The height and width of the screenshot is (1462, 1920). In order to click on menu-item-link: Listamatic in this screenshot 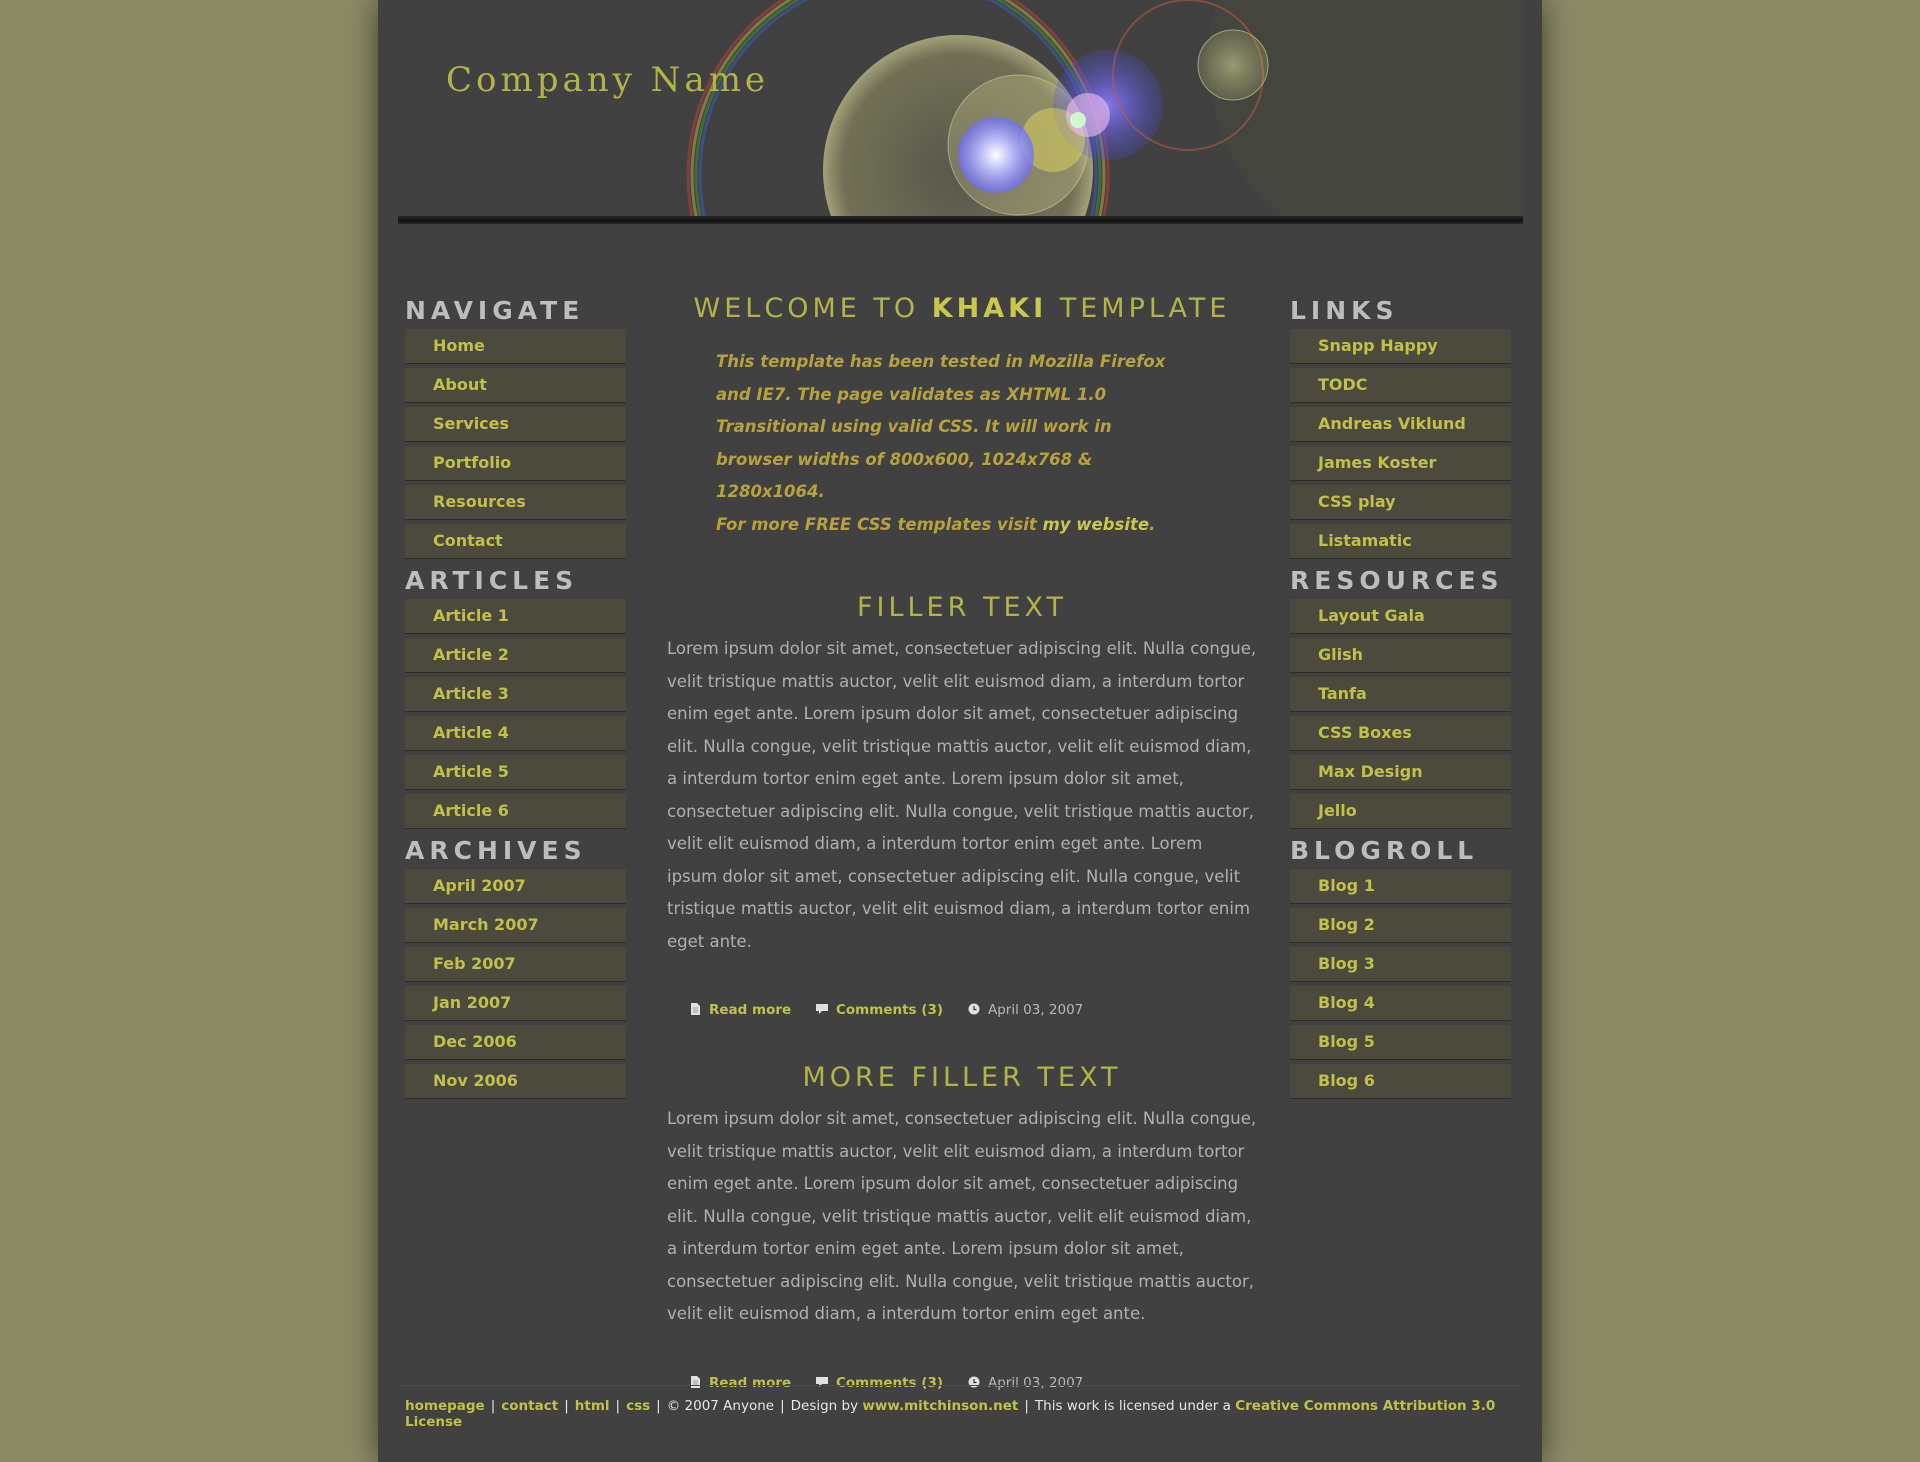, I will do `click(1400, 541)`.